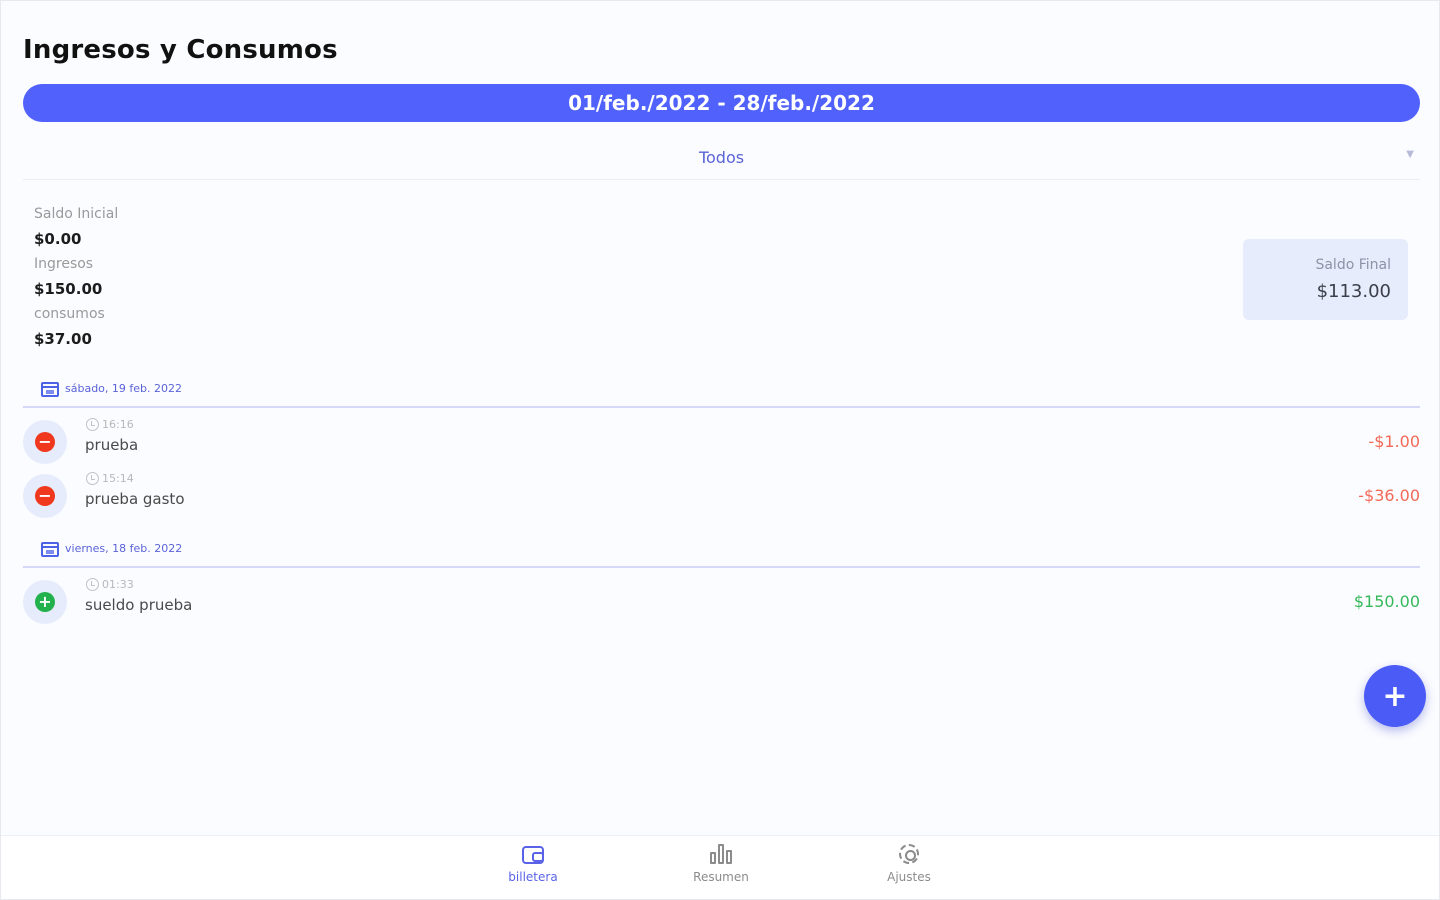 The height and width of the screenshot is (900, 1440). What do you see at coordinates (135, 499) in the screenshot?
I see `transaction-name: prueba gasto` at bounding box center [135, 499].